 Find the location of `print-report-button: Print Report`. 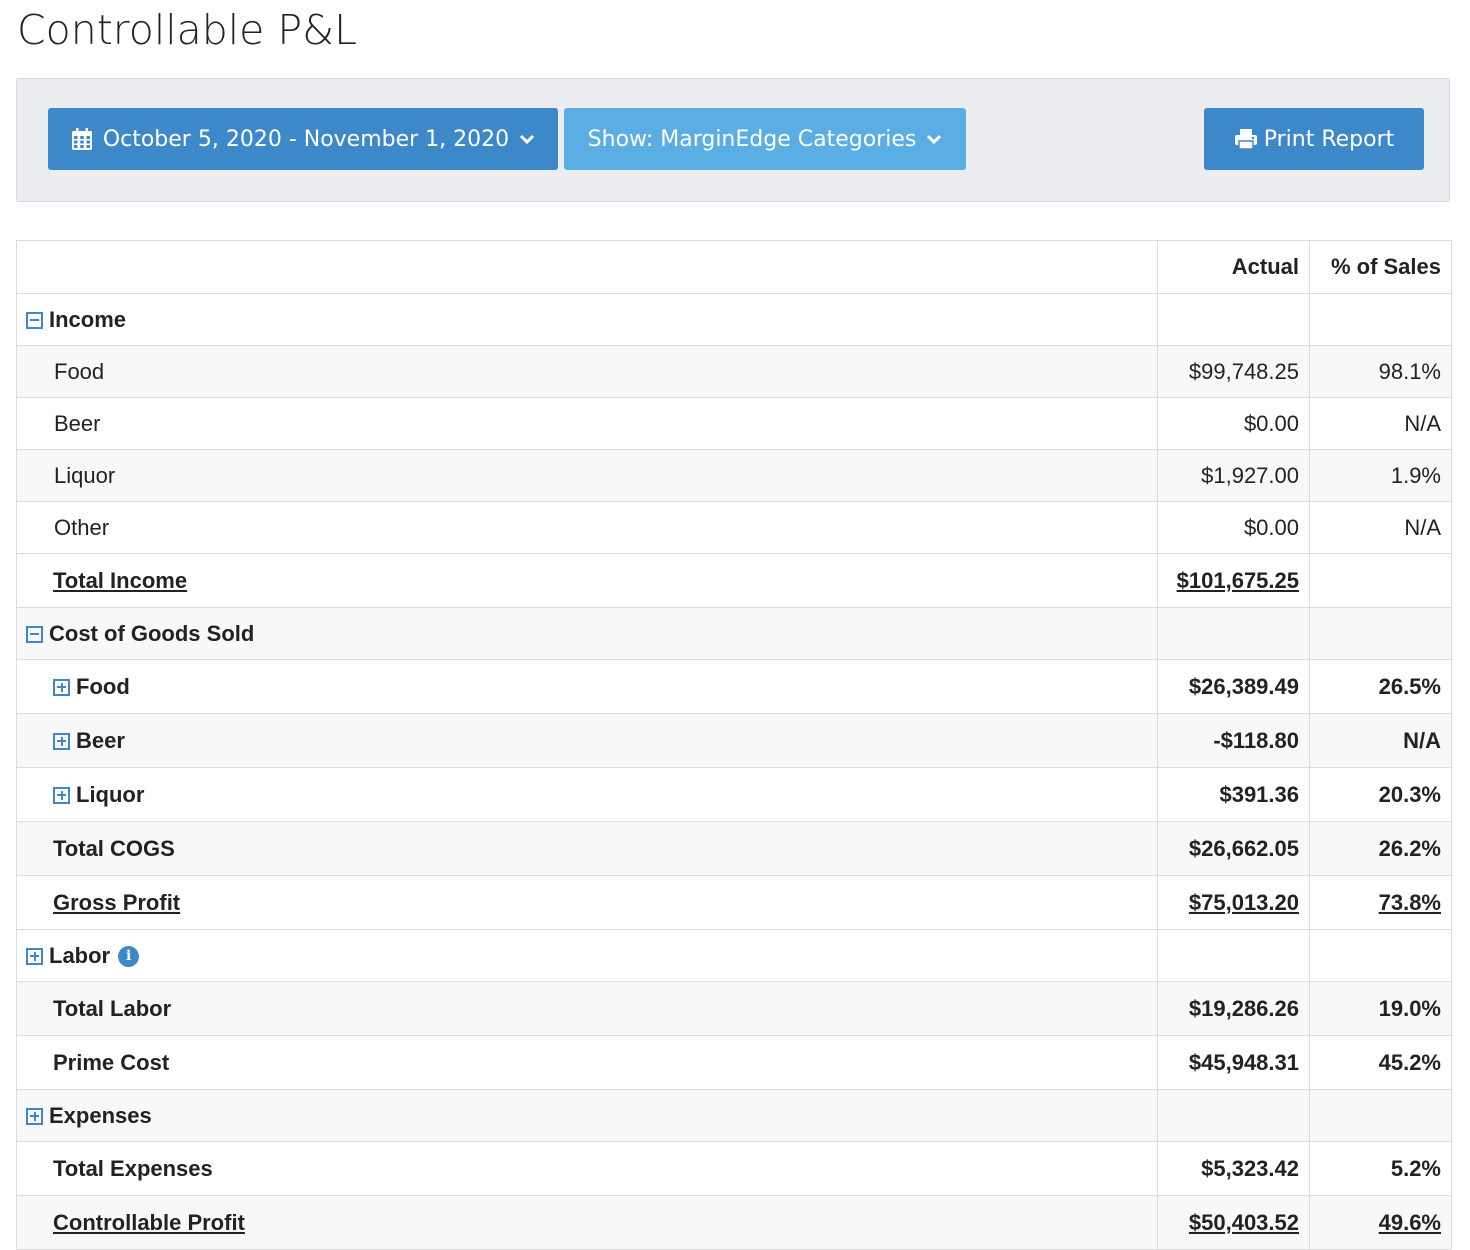

print-report-button: Print Report is located at coordinates (1314, 139).